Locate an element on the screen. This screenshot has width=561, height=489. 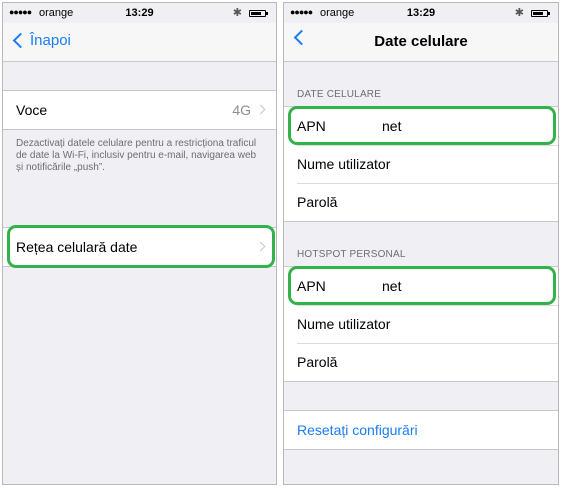
voce-row: Voce 4G is located at coordinates (139, 110).